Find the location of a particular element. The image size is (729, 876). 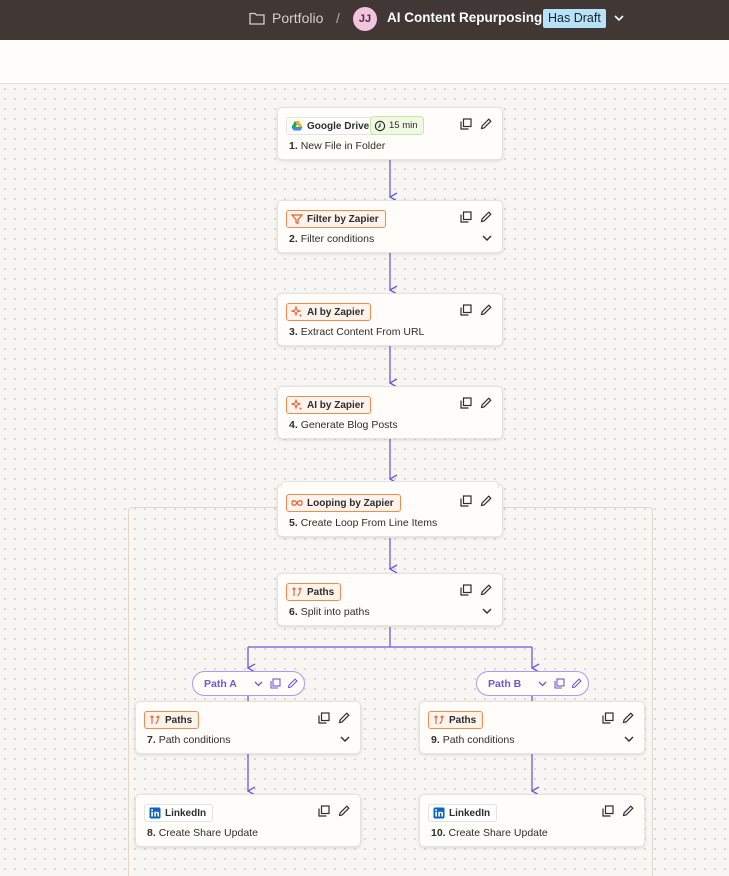

step-title: 3. Extract Content From URL is located at coordinates (357, 332).